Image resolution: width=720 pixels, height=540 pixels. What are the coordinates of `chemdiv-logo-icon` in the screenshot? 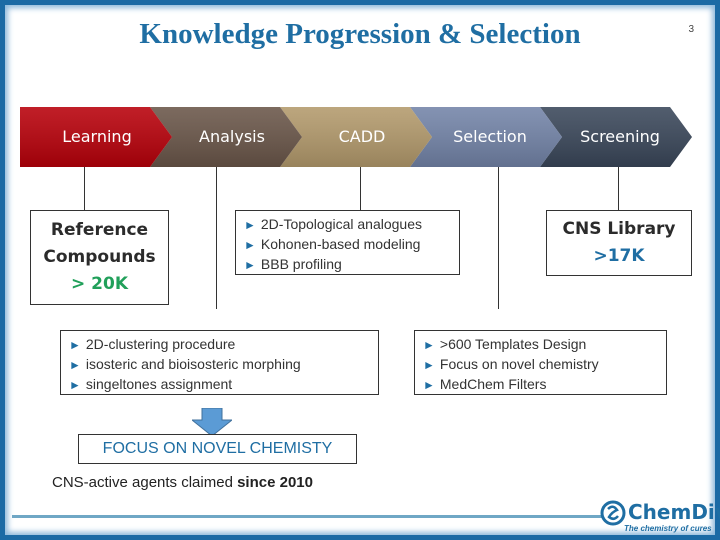 It's located at (613, 513).